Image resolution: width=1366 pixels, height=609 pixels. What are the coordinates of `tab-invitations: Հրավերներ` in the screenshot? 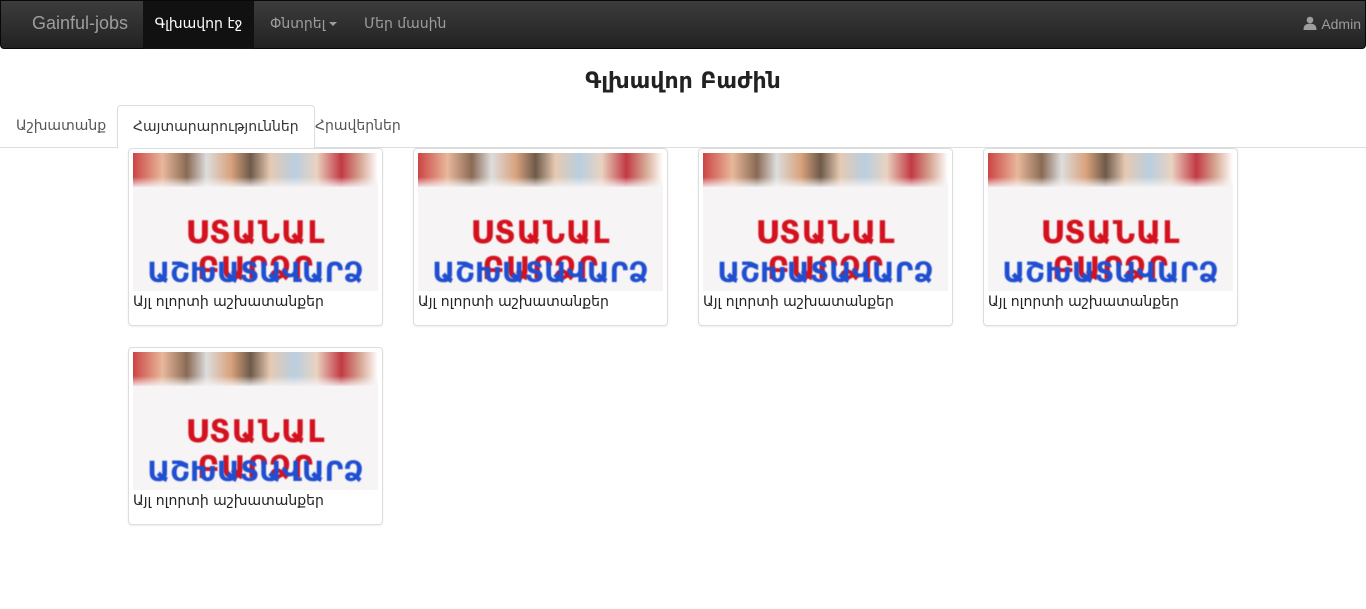 It's located at (358, 126).